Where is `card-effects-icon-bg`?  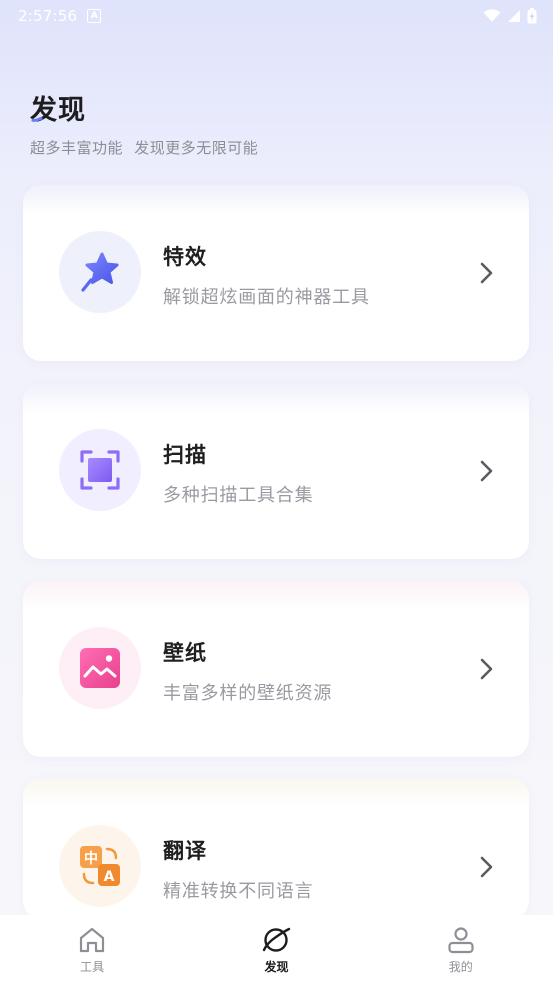 card-effects-icon-bg is located at coordinates (100, 272).